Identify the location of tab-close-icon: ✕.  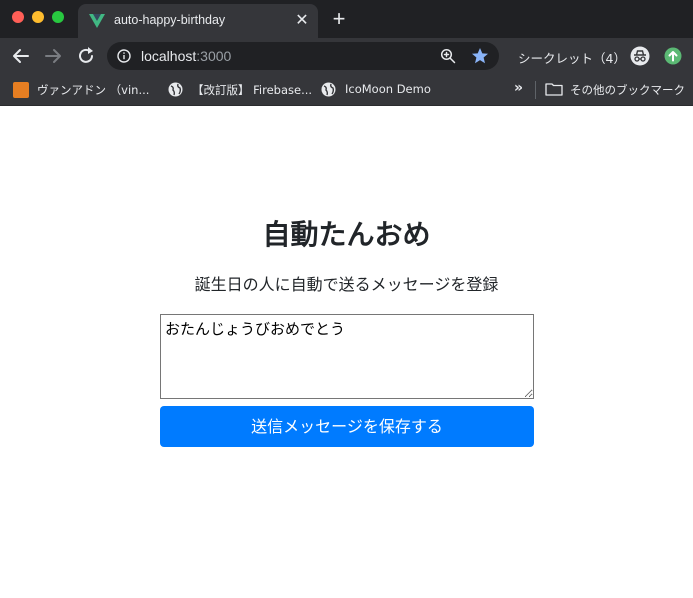
(302, 20).